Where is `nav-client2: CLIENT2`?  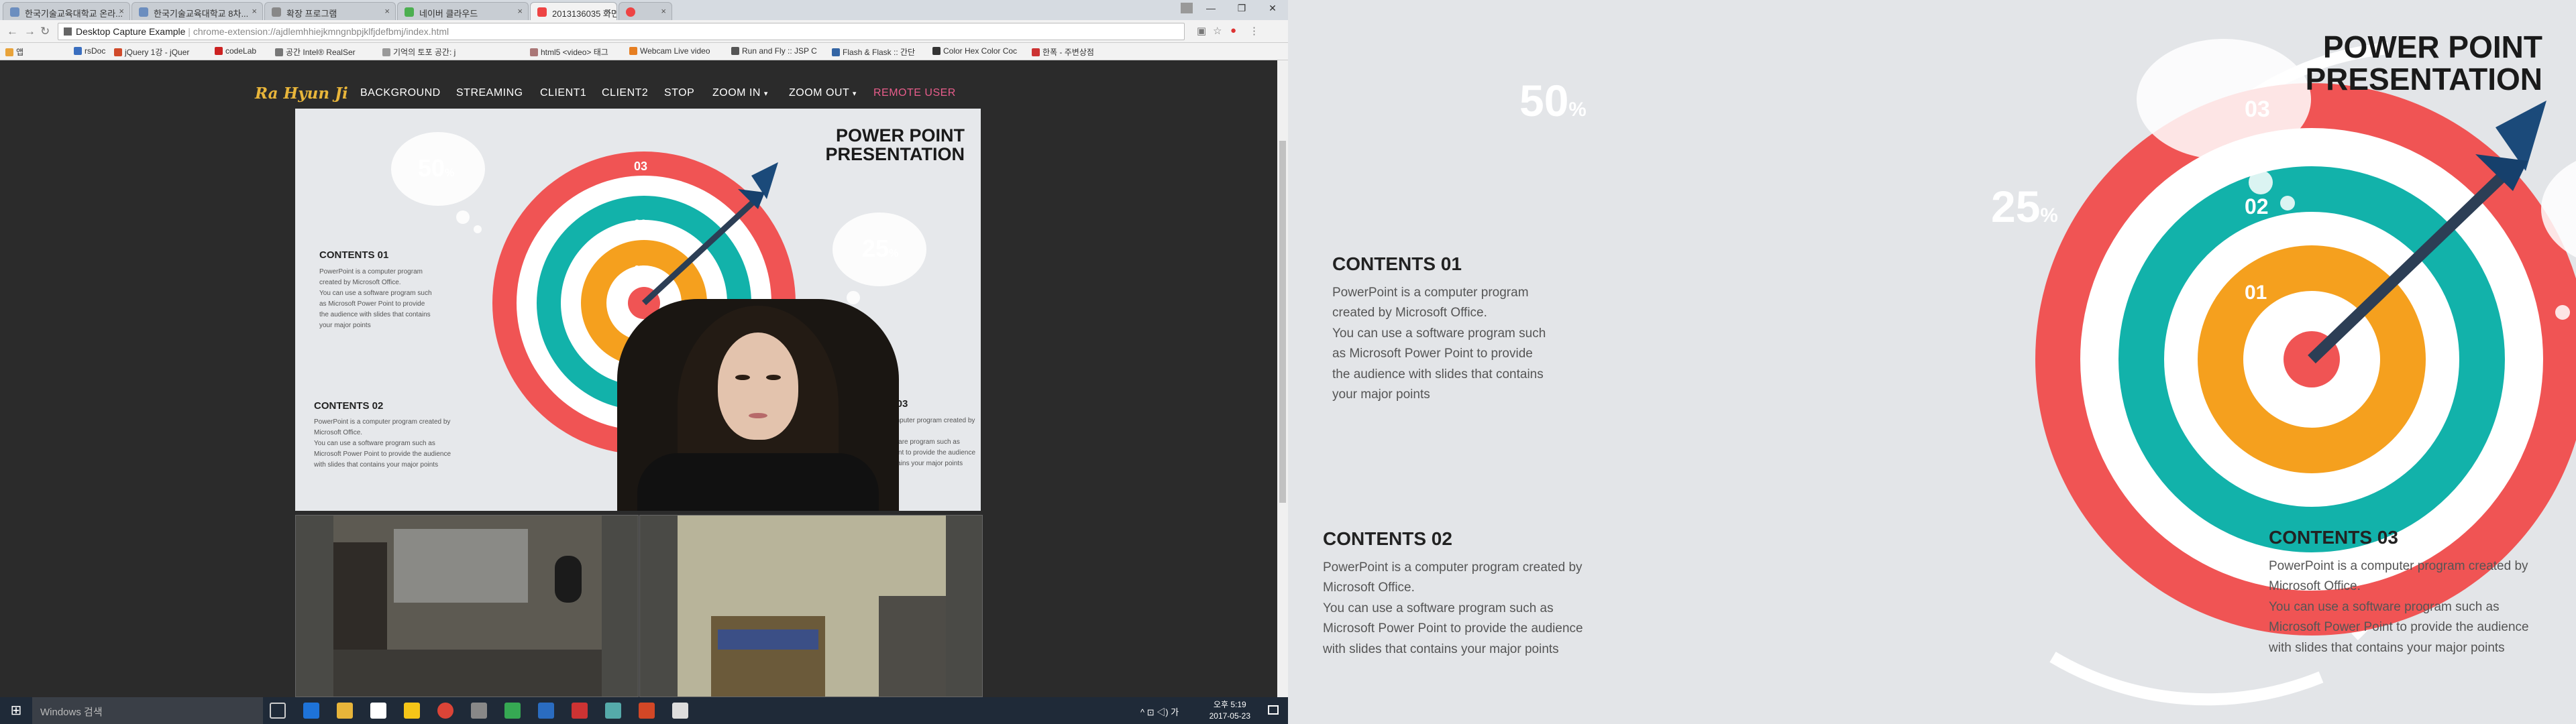 nav-client2: CLIENT2 is located at coordinates (625, 93).